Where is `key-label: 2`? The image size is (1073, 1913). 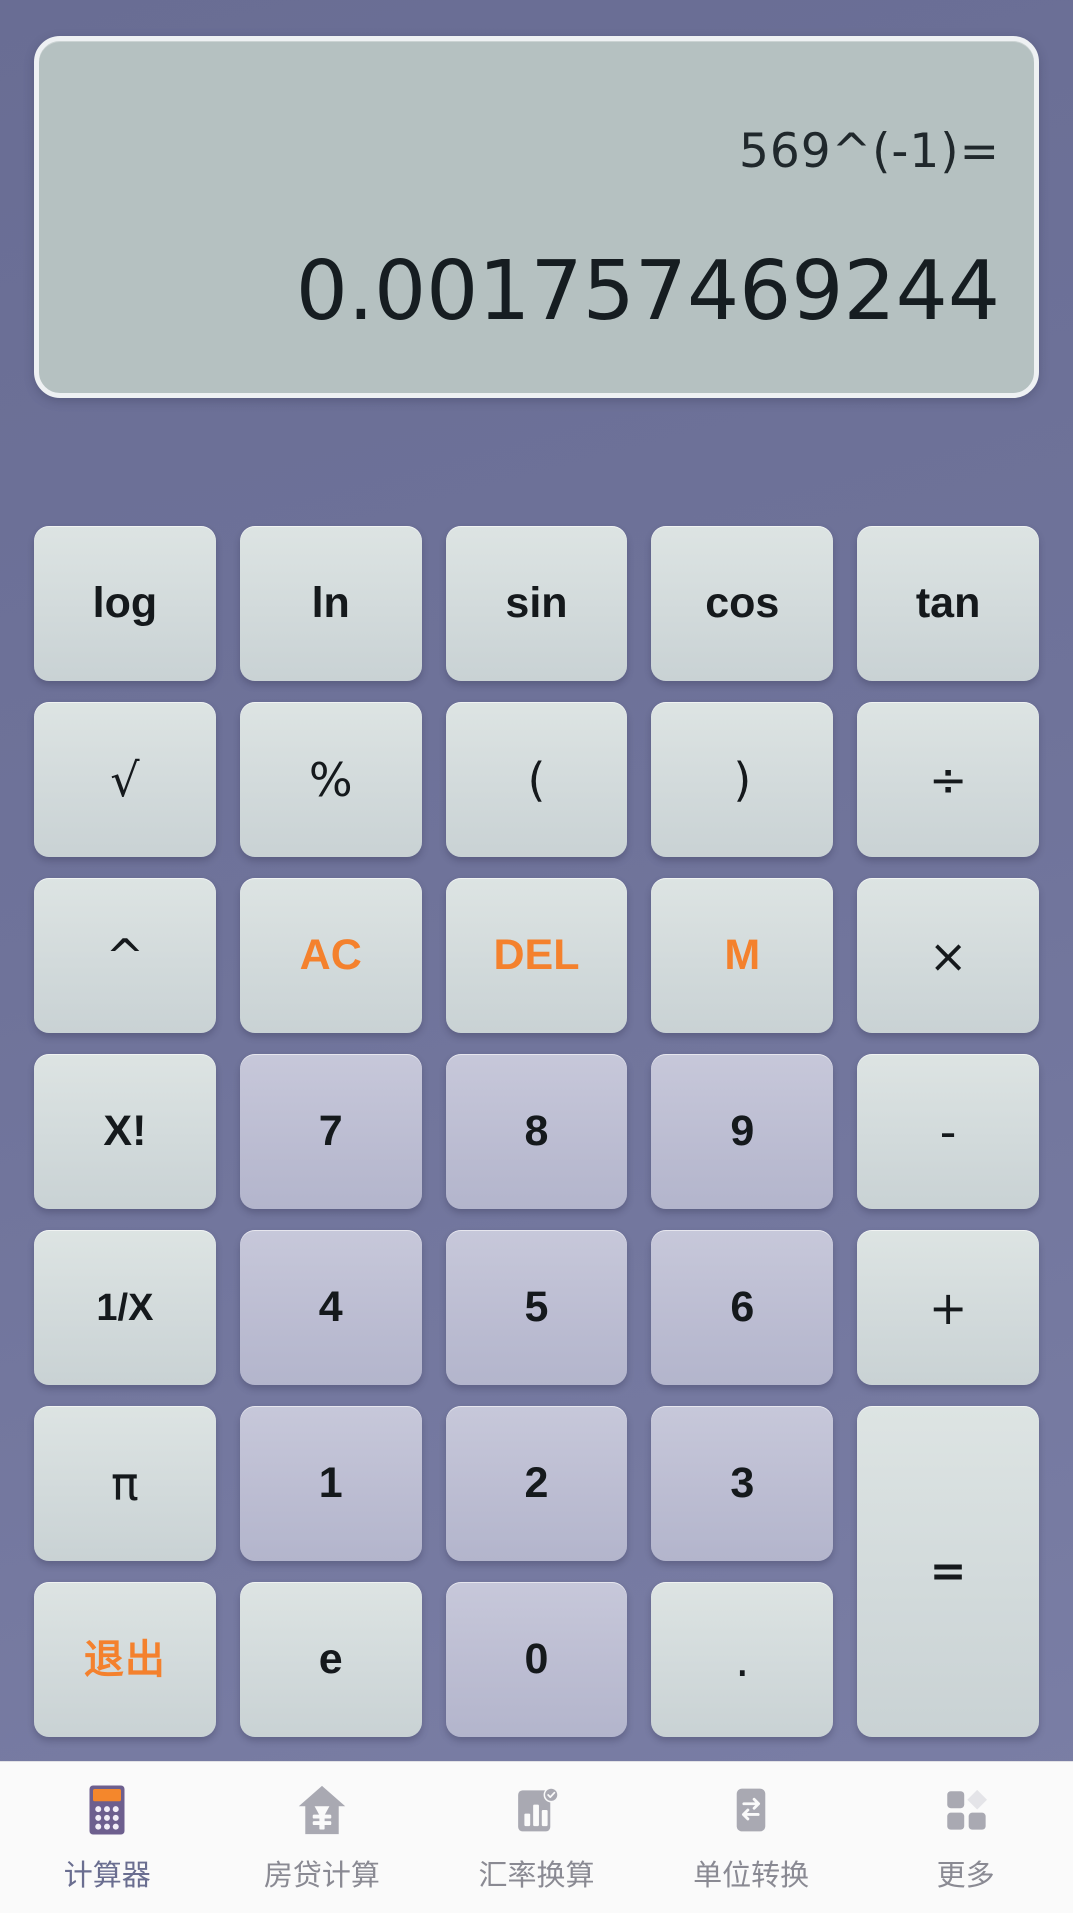
key-label: 2 is located at coordinates (536, 1483).